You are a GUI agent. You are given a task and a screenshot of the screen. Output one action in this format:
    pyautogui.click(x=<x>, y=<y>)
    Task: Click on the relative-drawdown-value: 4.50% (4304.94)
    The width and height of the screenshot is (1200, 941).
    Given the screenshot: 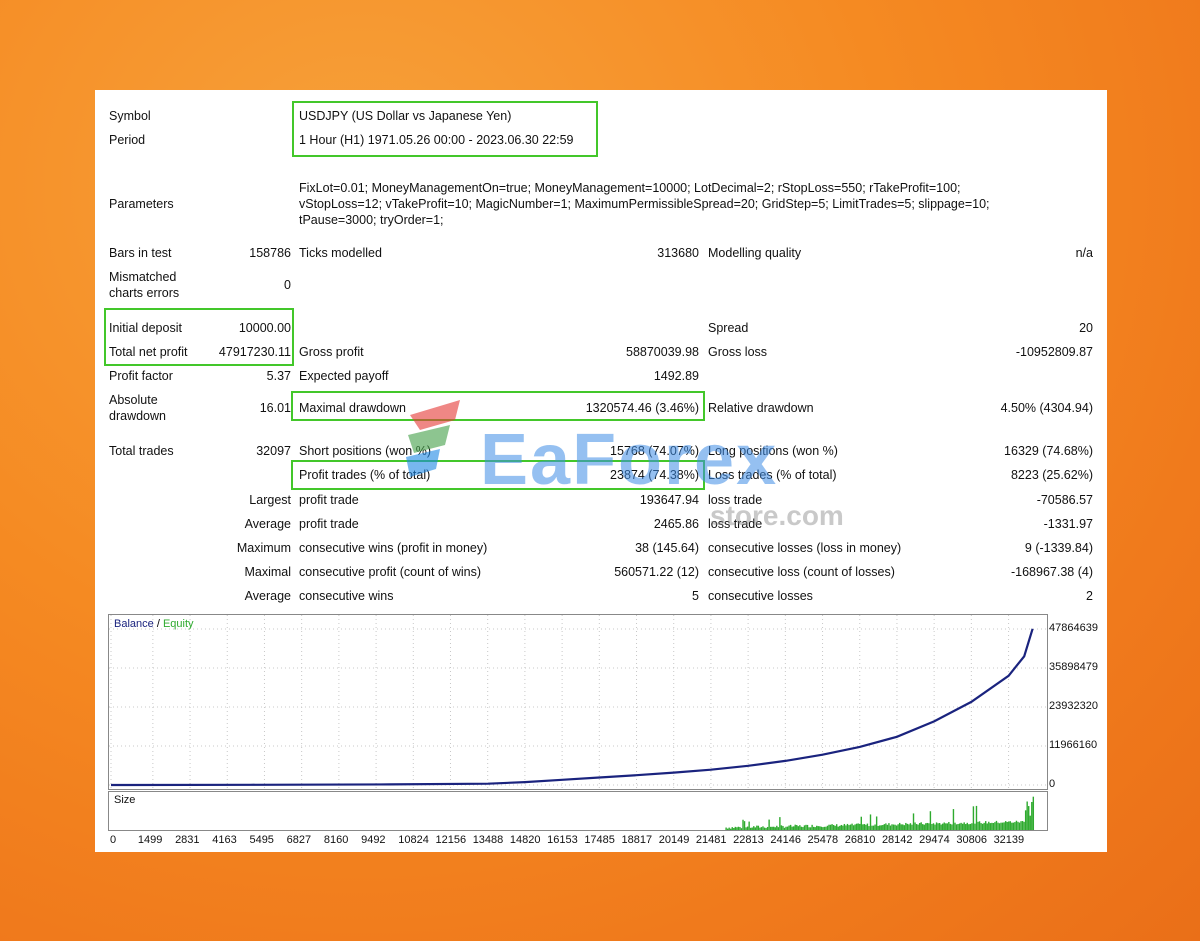 What is the action you would take?
    pyautogui.click(x=1046, y=408)
    